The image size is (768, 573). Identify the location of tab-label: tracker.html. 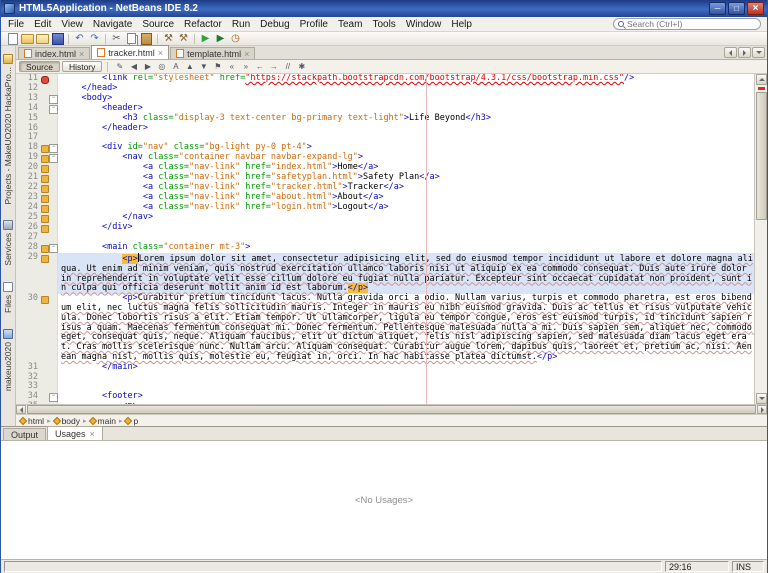
(131, 52).